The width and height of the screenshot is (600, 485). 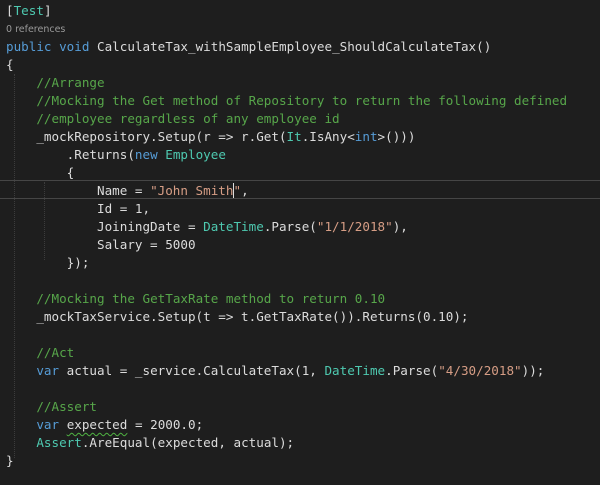 What do you see at coordinates (105, 226) in the screenshot?
I see `code-token: JoiningDate =` at bounding box center [105, 226].